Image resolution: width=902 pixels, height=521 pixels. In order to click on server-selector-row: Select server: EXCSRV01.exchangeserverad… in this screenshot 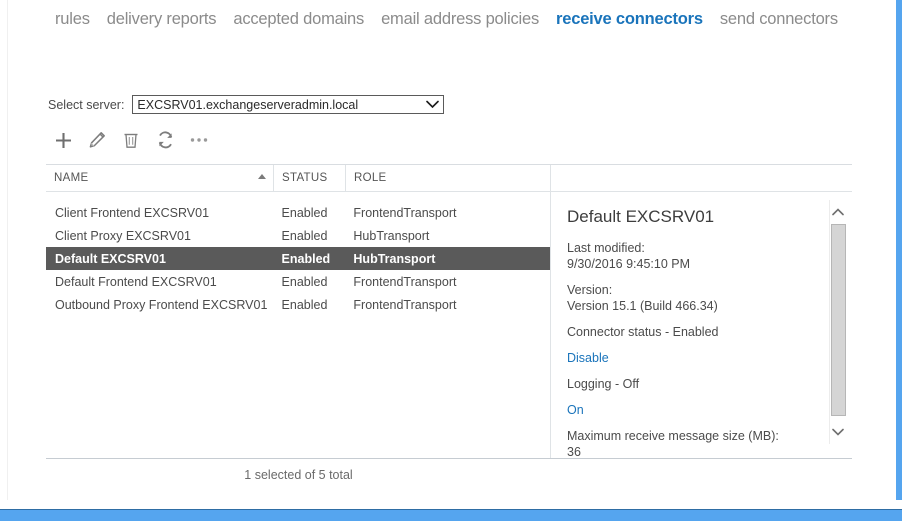, I will do `click(246, 104)`.